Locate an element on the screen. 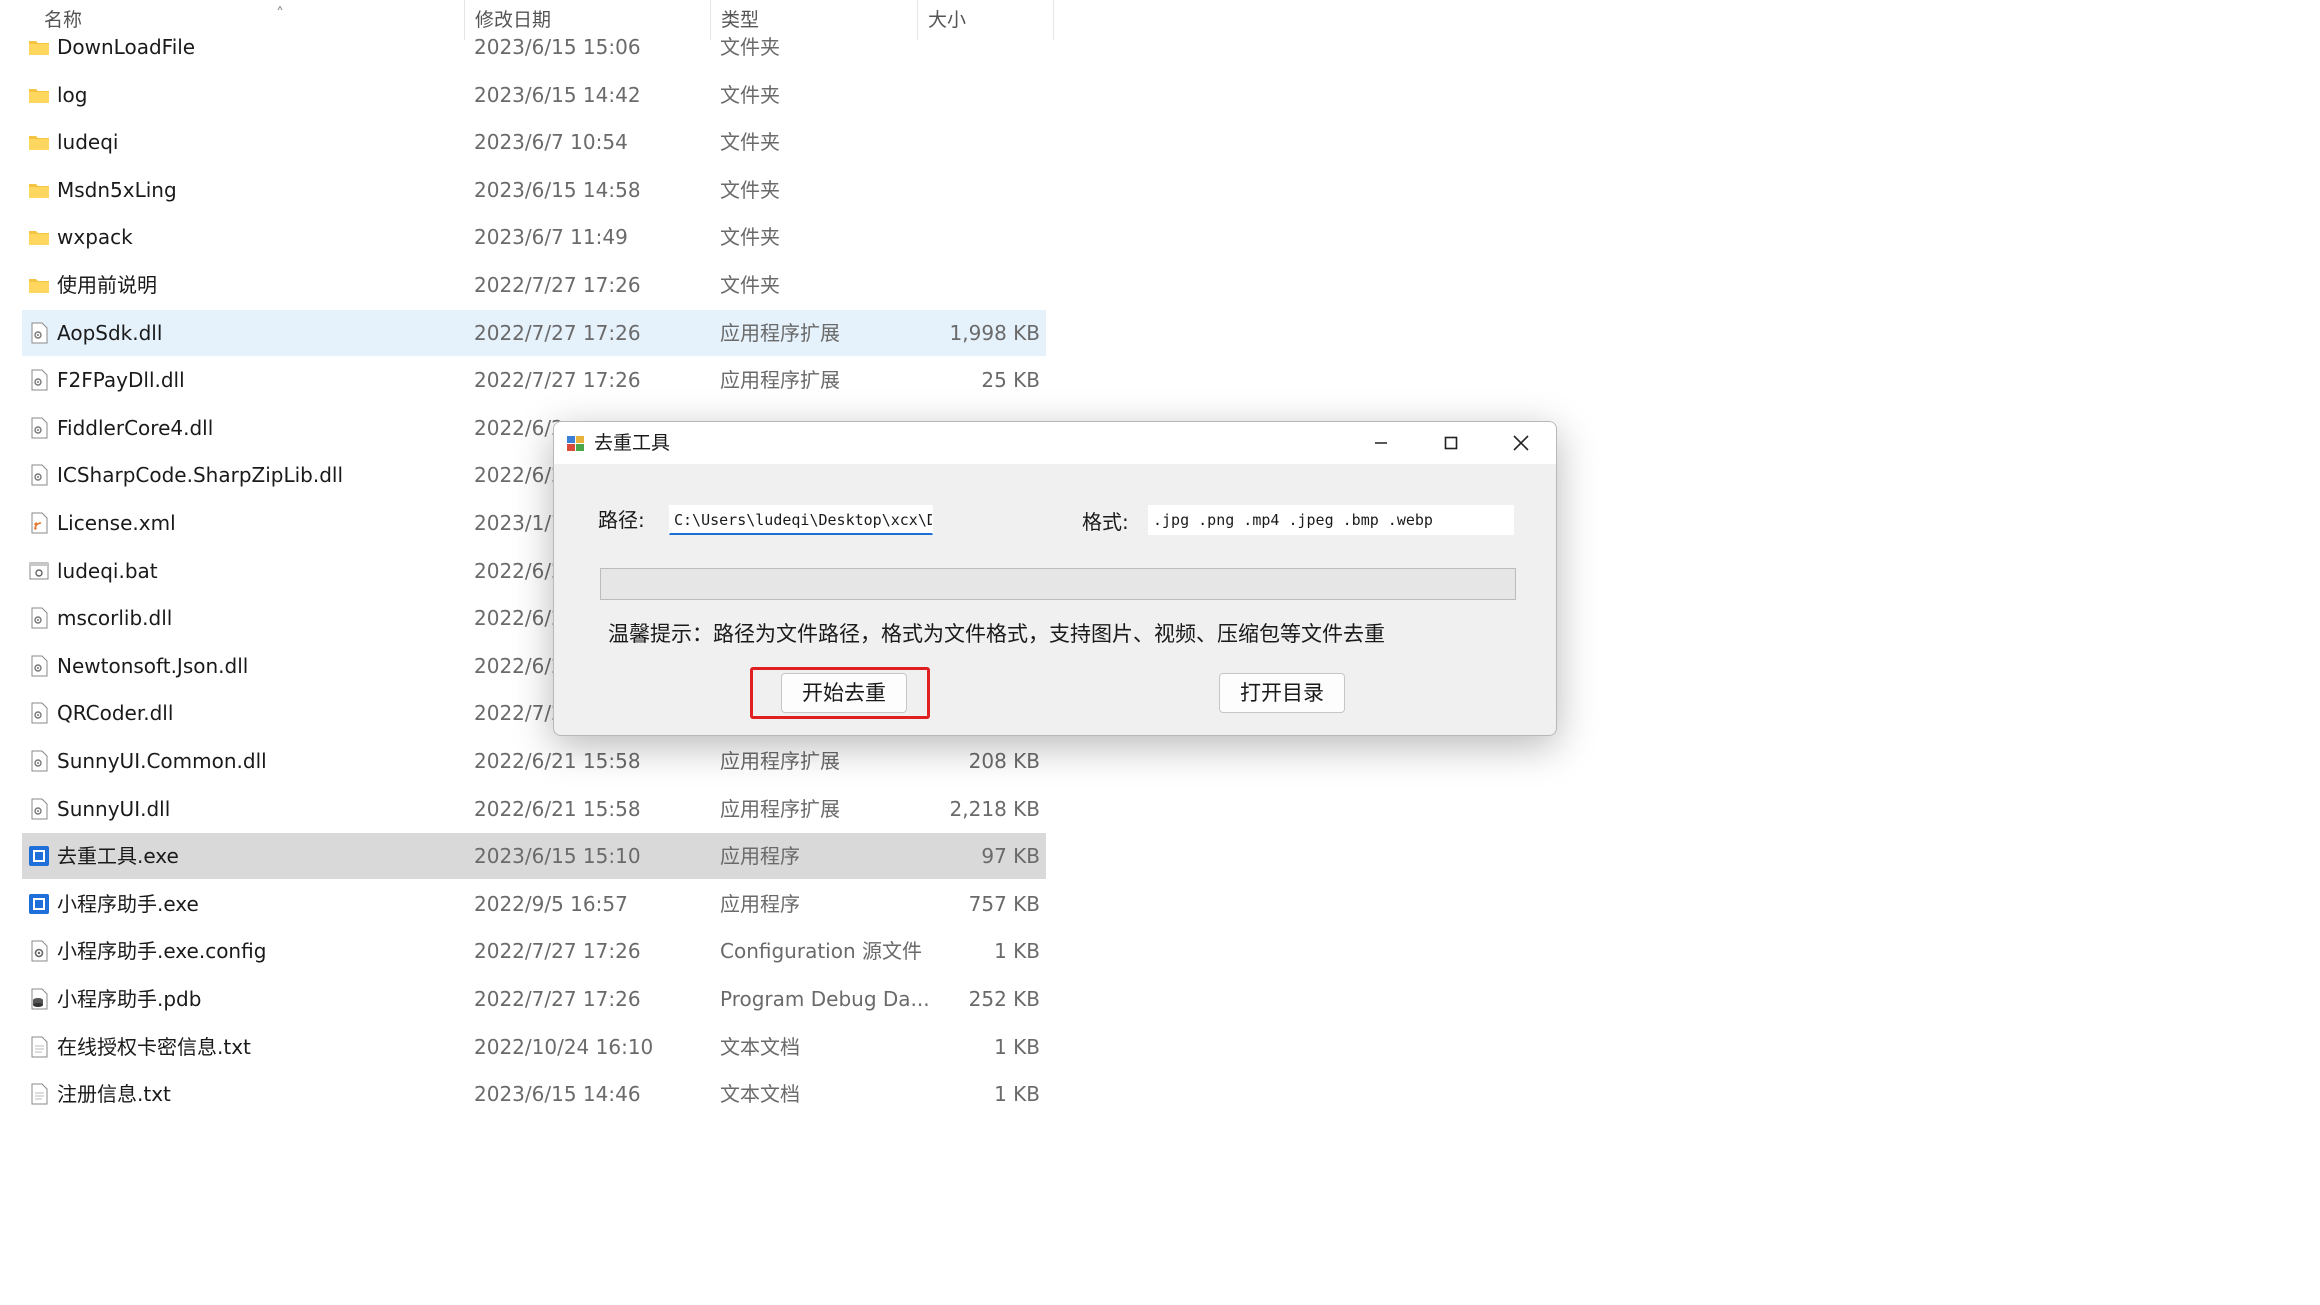  file-name: 小程序助手.exe is located at coordinates (128, 904).